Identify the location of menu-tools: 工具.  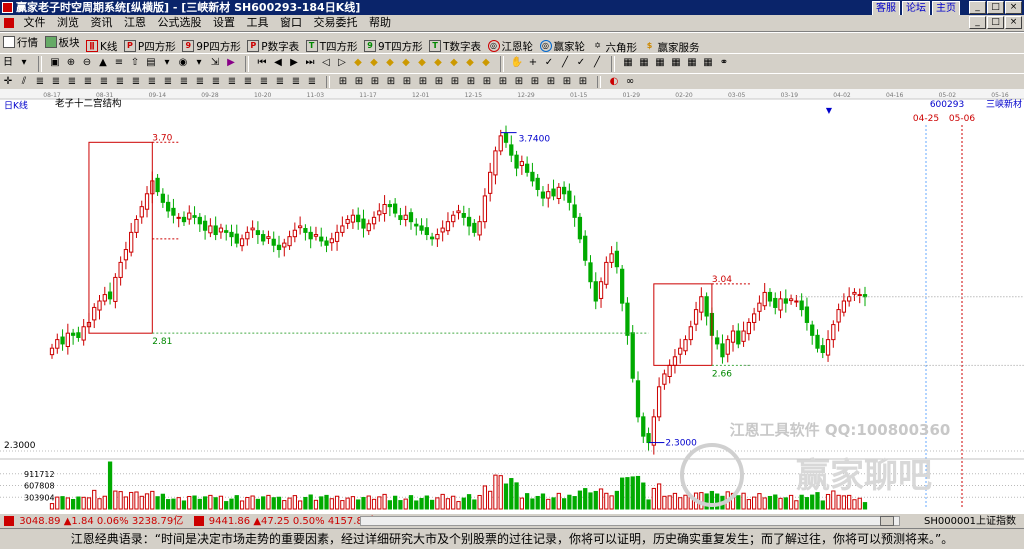
(258, 22).